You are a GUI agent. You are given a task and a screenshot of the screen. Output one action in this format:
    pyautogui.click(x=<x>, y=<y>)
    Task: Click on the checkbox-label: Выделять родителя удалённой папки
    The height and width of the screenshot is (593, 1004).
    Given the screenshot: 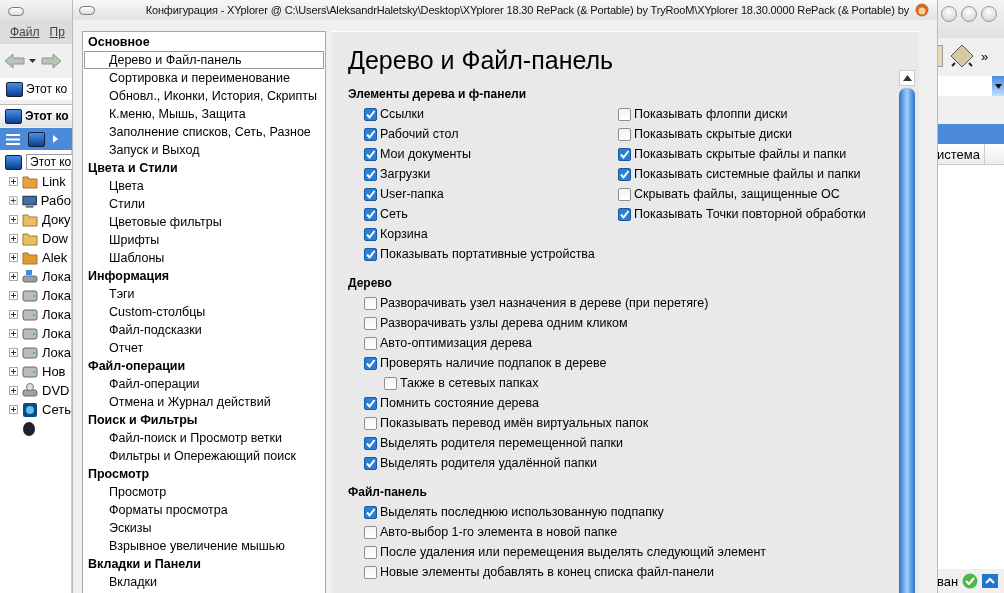 What is the action you would take?
    pyautogui.click(x=488, y=463)
    